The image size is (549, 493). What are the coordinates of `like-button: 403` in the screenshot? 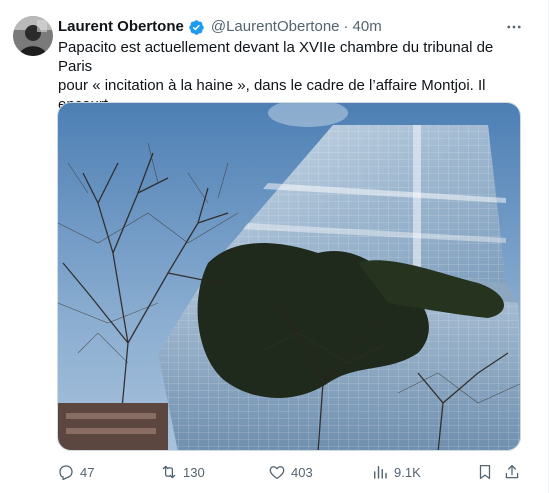 It's located at (290, 472).